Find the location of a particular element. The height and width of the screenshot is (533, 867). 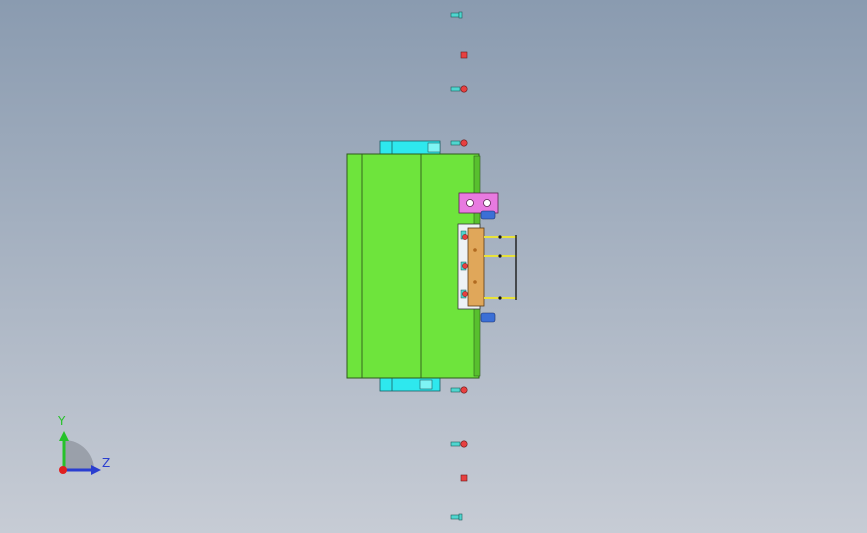

screw-bottom is located at coordinates (488, 317).